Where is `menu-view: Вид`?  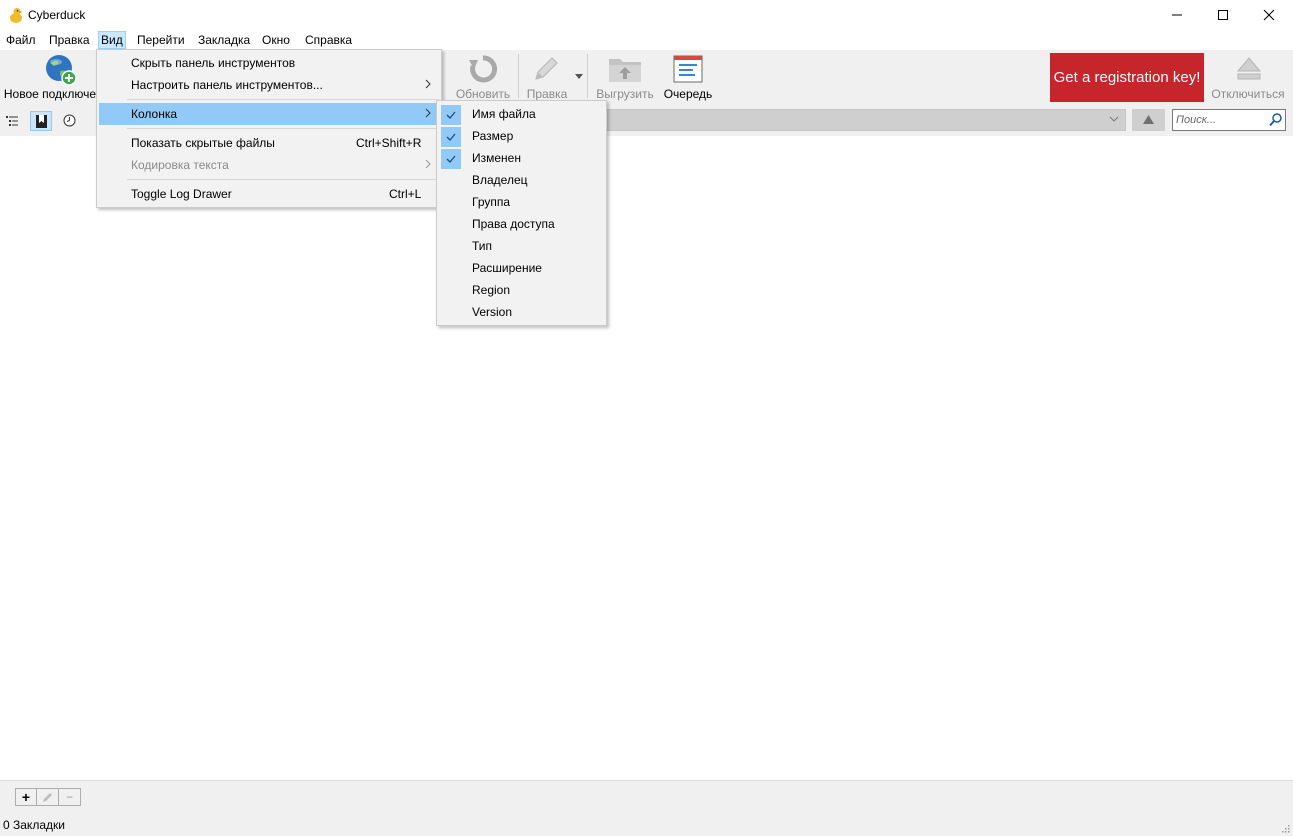 menu-view: Вид is located at coordinates (112, 40).